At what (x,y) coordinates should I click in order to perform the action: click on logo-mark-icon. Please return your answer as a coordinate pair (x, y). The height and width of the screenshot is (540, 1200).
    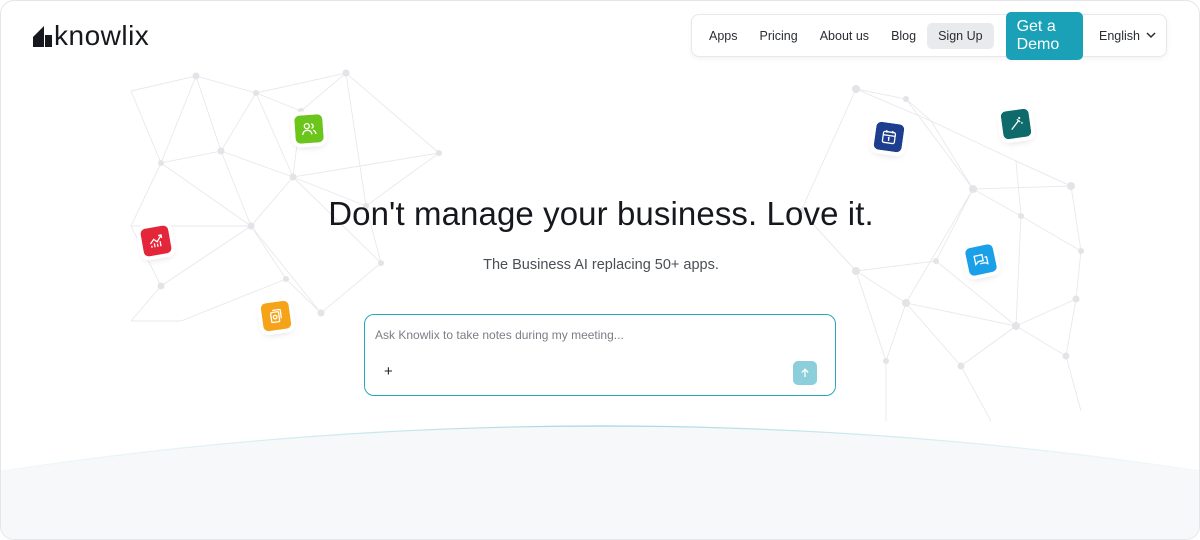
    Looking at the image, I should click on (42, 36).